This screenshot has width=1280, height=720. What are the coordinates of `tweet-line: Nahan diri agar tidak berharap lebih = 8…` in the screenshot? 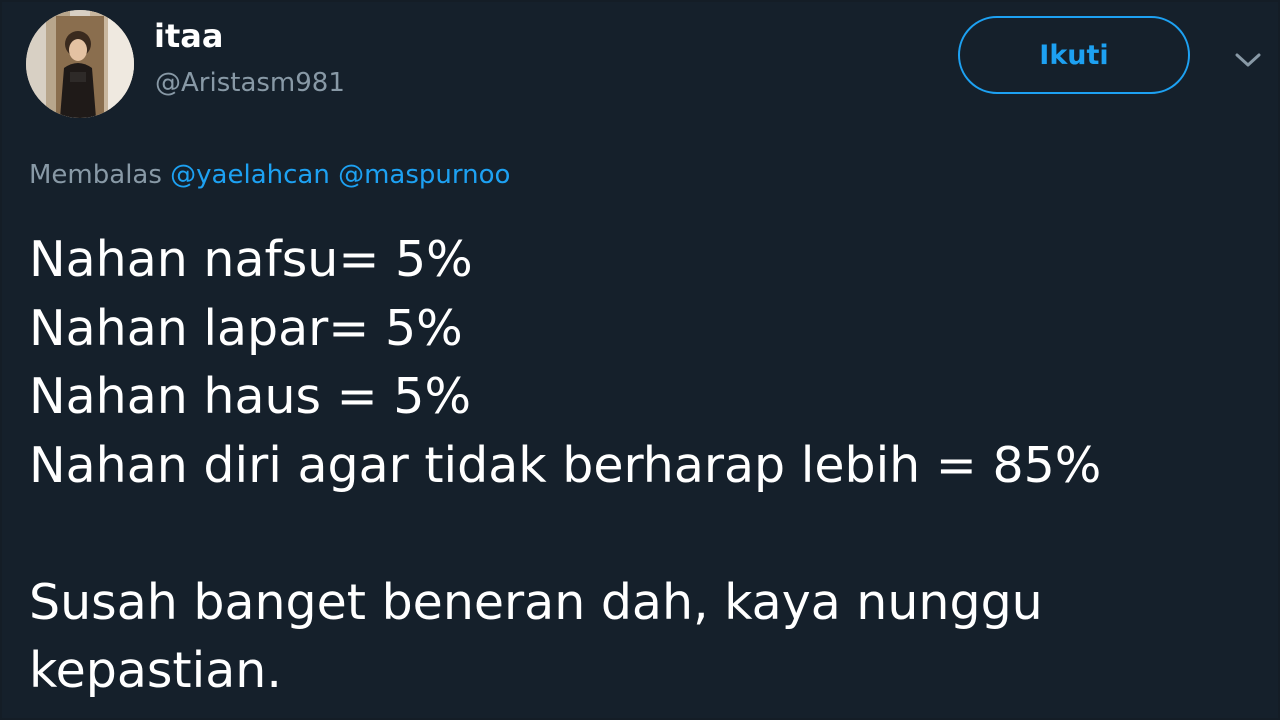 It's located at (565, 465).